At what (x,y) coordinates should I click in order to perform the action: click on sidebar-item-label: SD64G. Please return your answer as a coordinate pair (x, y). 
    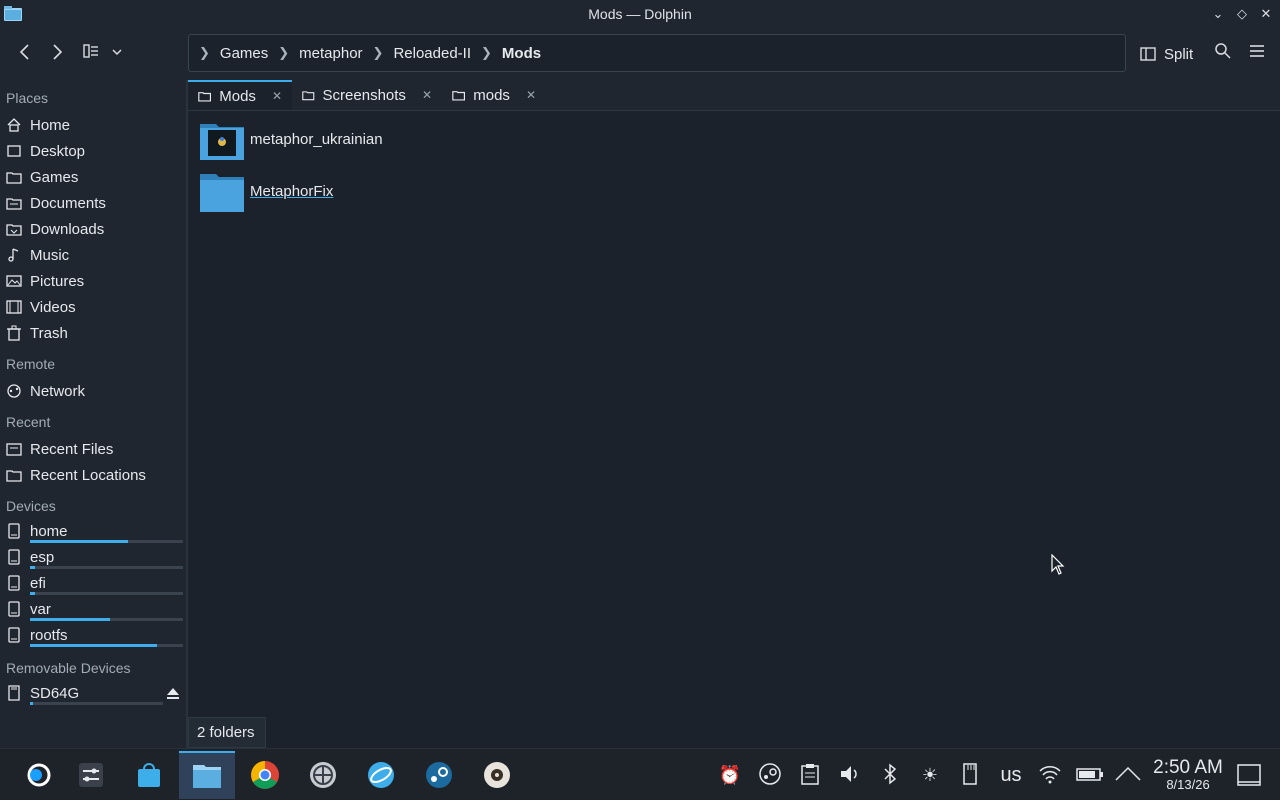
    Looking at the image, I should click on (55, 693).